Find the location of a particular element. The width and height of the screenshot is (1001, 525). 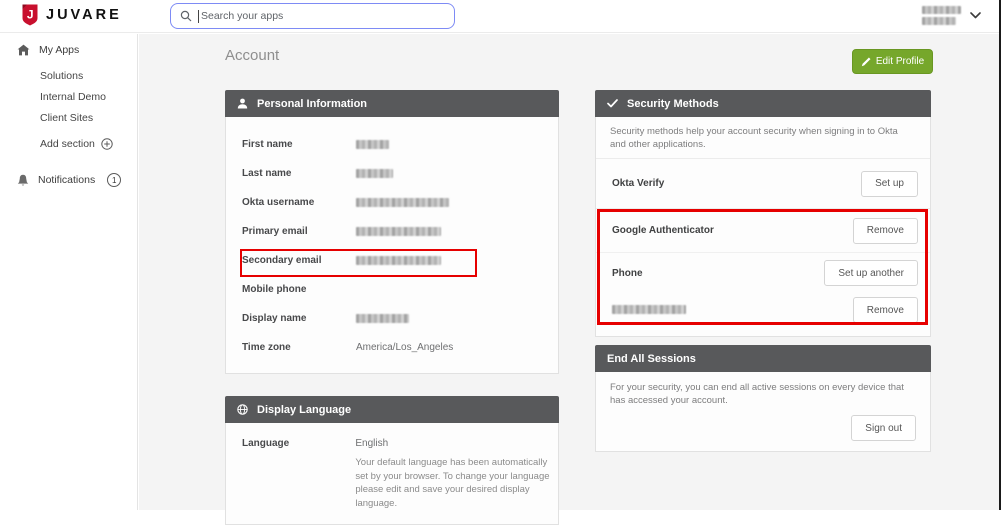

bell-icon is located at coordinates (23, 180).